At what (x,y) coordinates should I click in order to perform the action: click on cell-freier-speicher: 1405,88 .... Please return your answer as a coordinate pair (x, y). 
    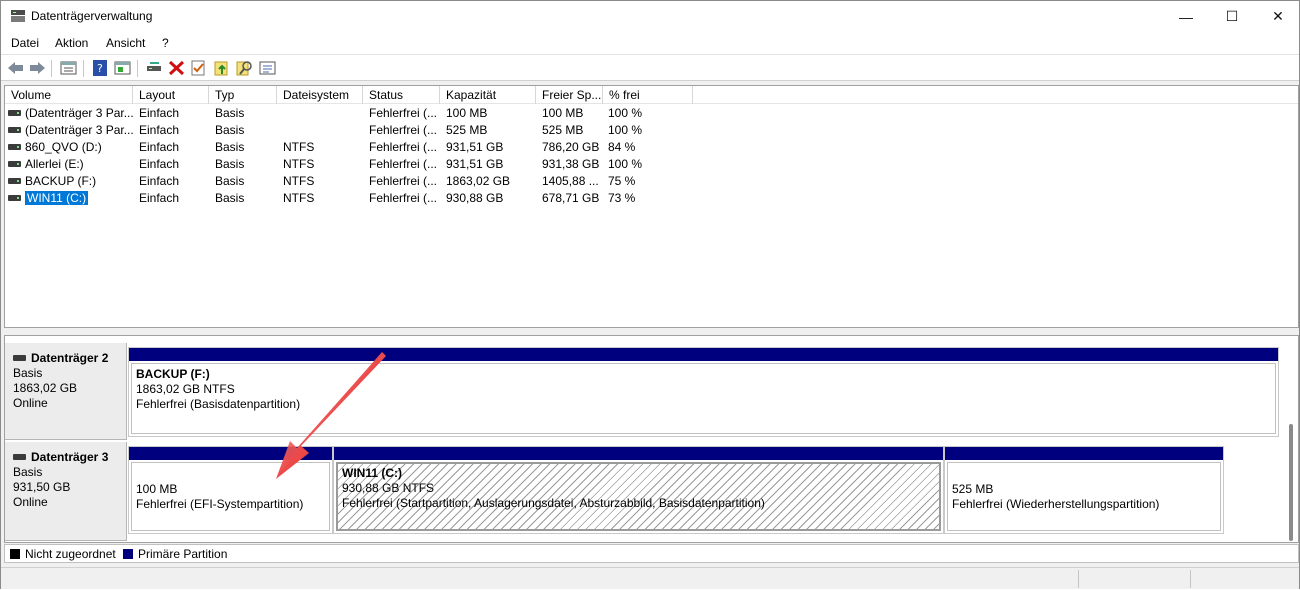
    Looking at the image, I should click on (570, 181).